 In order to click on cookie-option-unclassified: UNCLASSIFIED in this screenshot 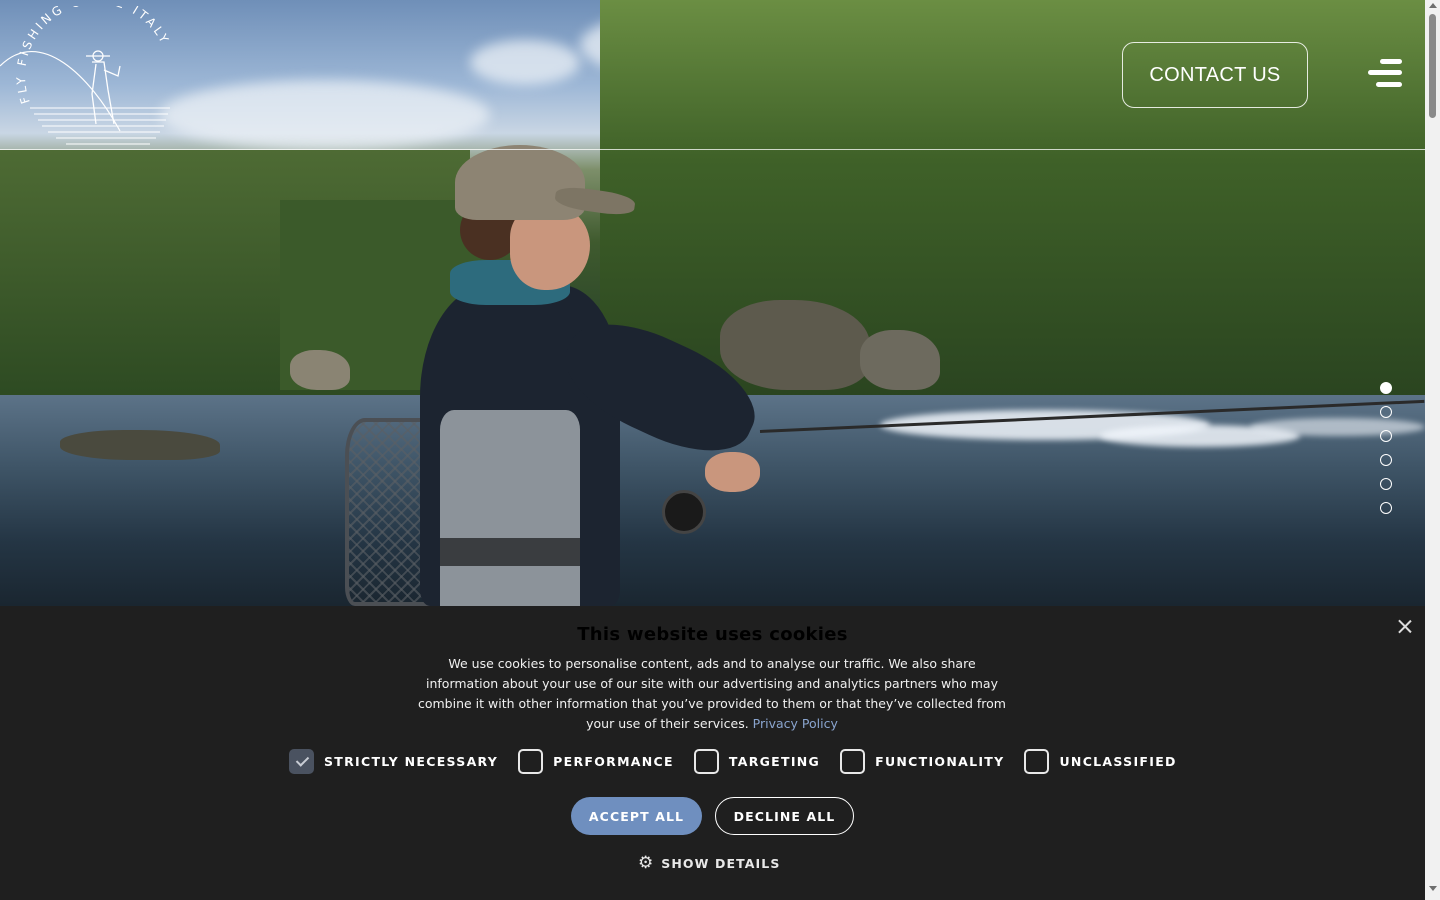, I will do `click(1100, 761)`.